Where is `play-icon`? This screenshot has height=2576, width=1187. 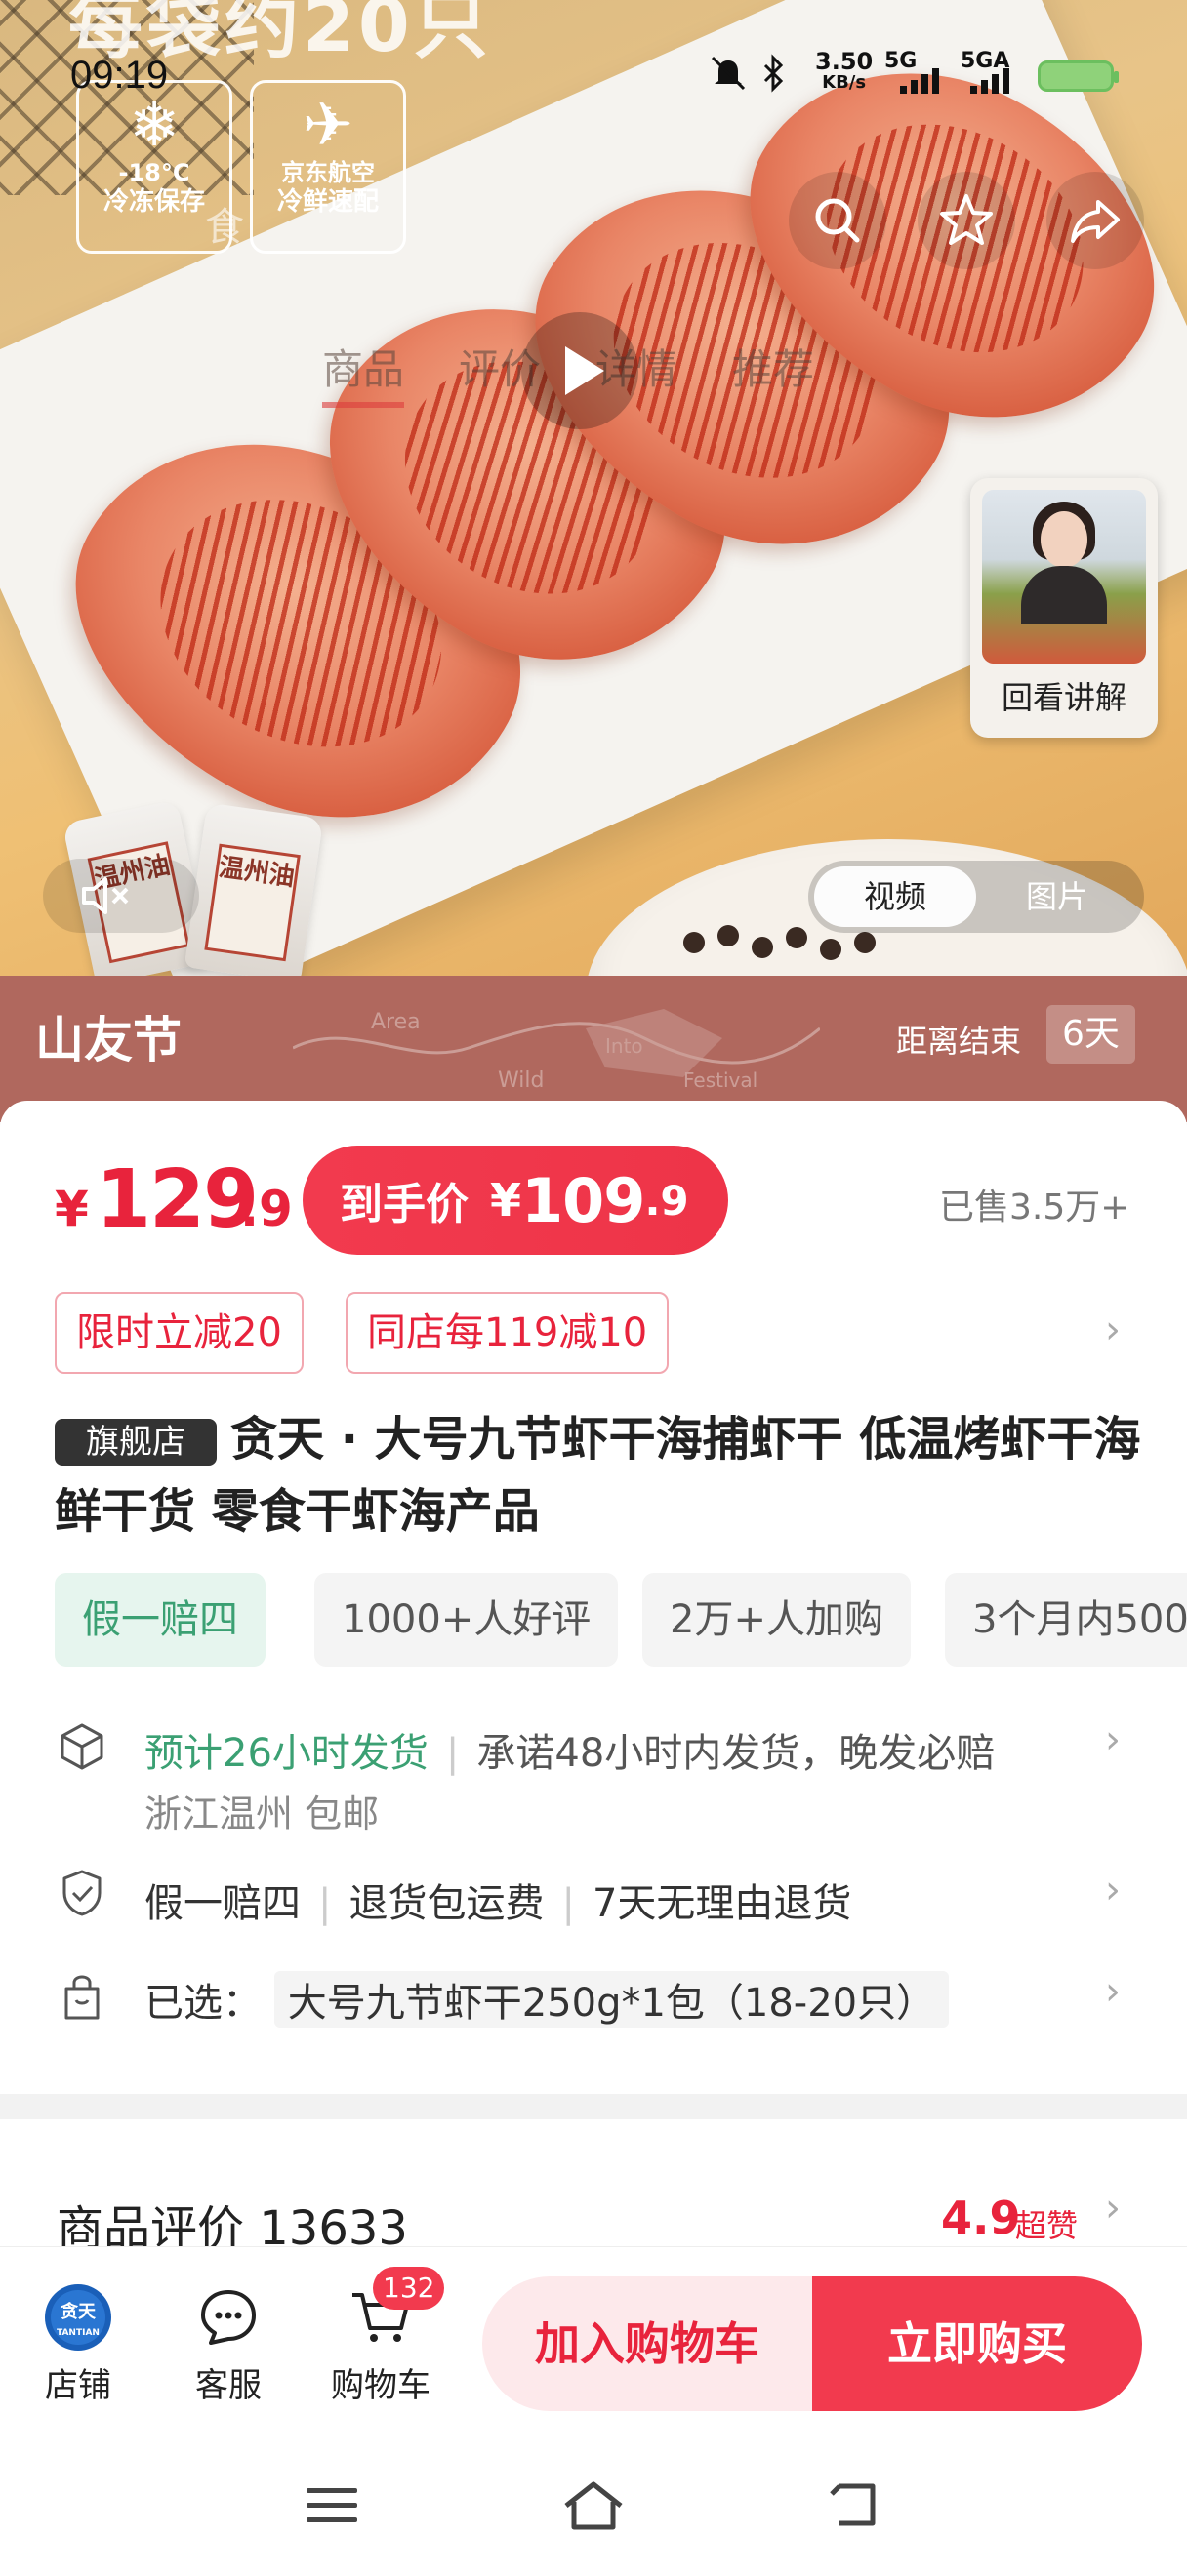
play-icon is located at coordinates (584, 370).